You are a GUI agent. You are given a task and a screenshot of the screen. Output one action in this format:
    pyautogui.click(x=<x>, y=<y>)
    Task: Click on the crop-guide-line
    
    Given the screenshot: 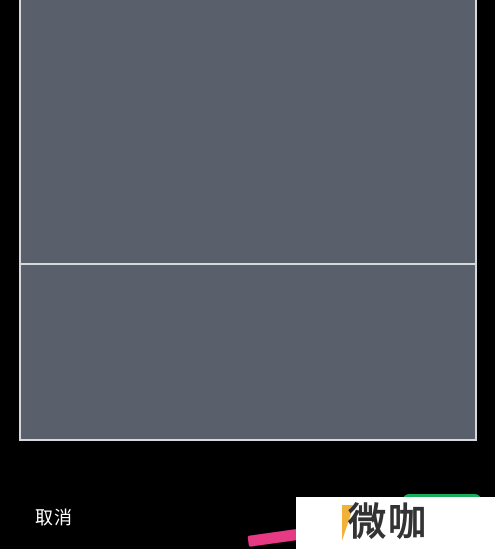 What is the action you would take?
    pyautogui.click(x=248, y=264)
    